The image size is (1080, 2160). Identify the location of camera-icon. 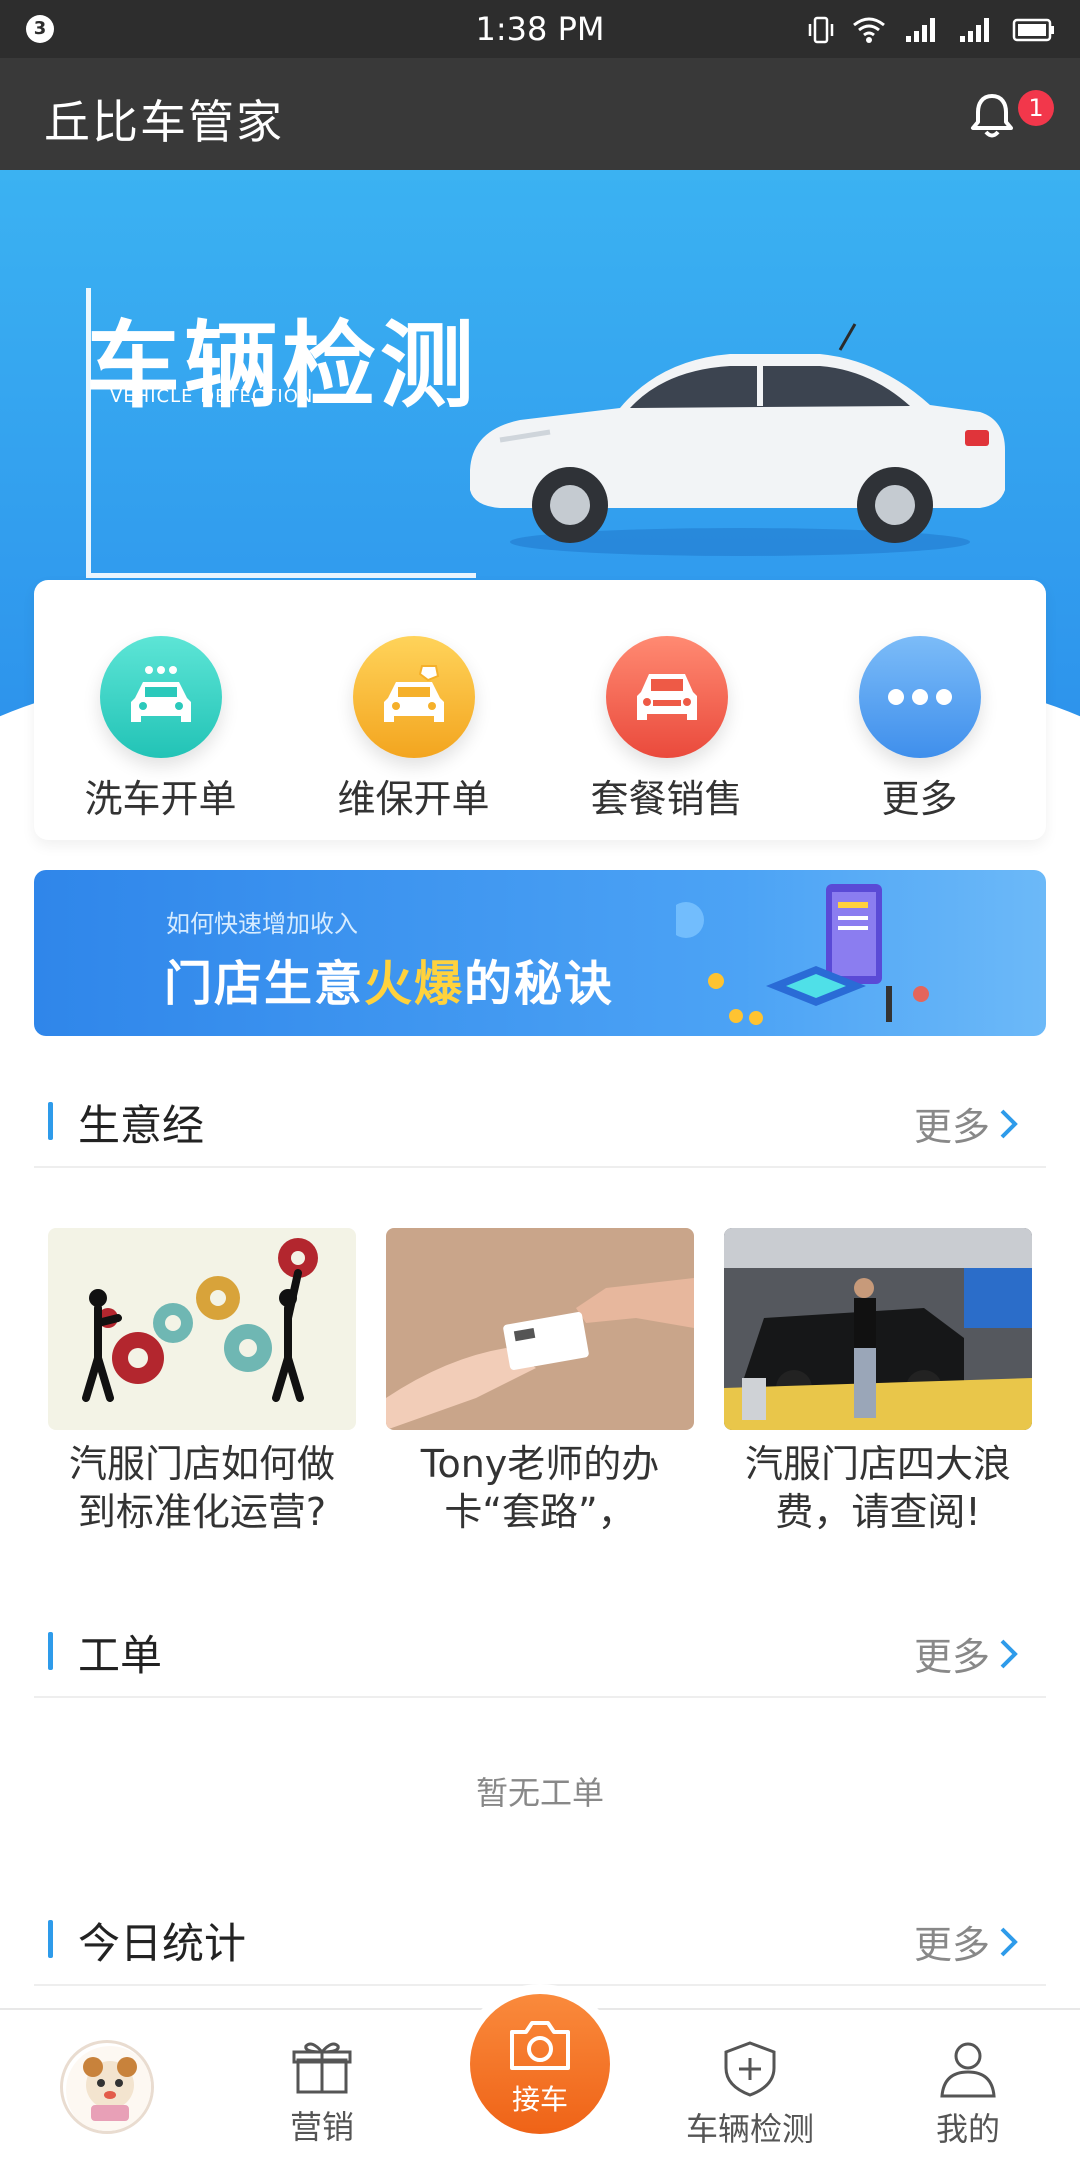
(540, 2045).